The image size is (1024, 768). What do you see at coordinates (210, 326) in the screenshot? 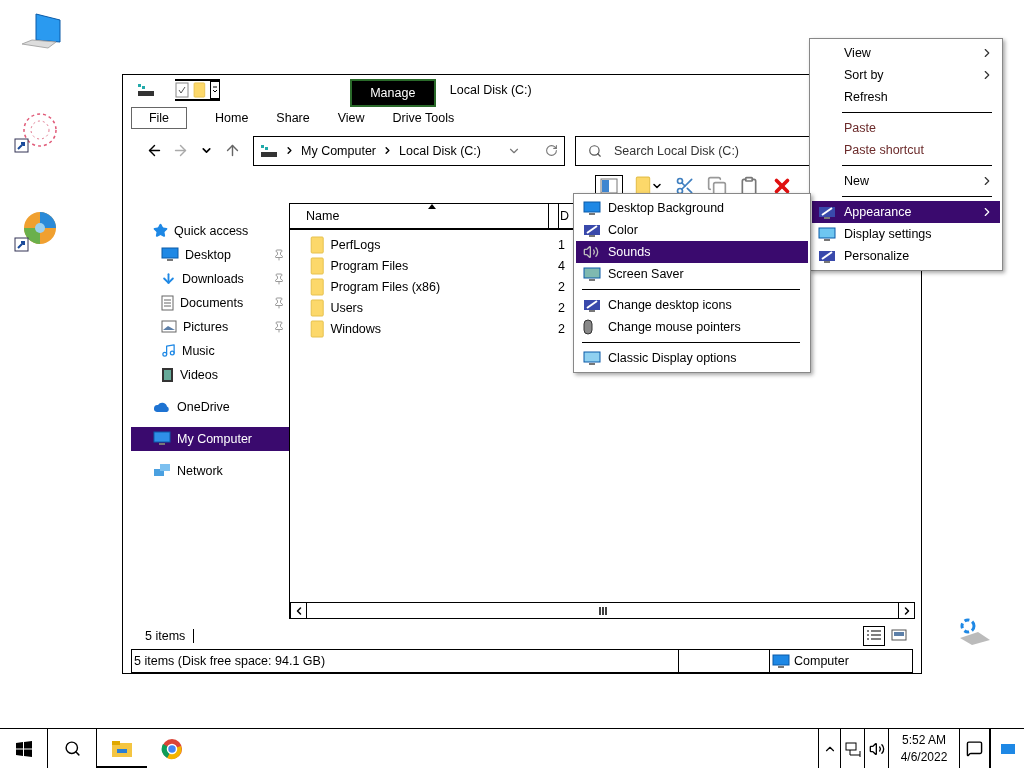
I see `nav-item: Pictures` at bounding box center [210, 326].